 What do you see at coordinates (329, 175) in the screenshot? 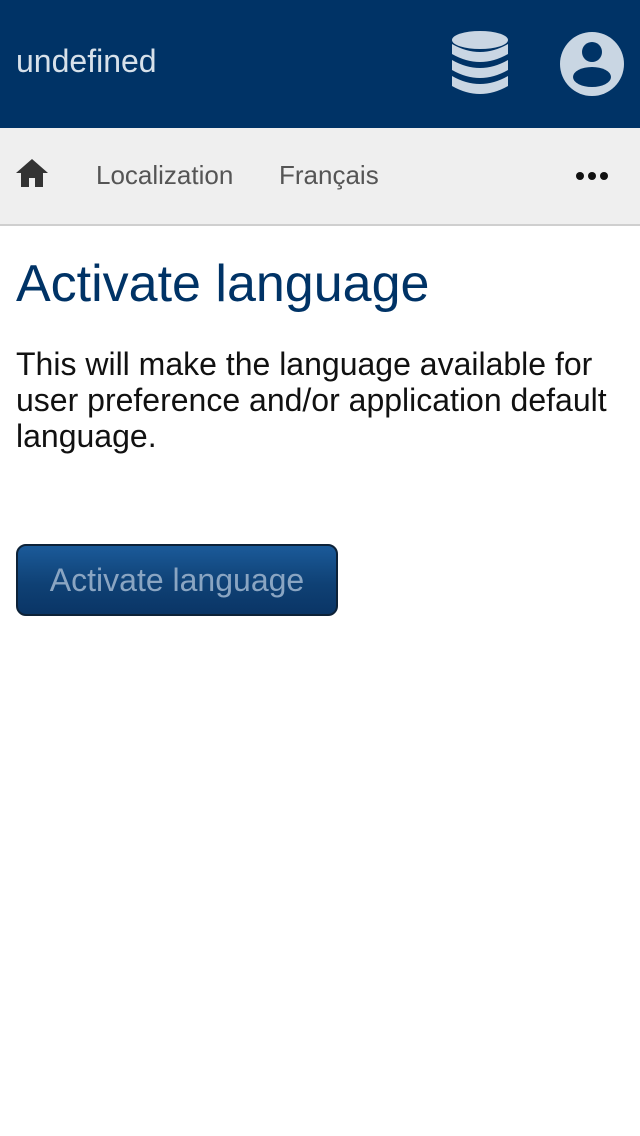
I see `breadcrumb-item-language: Français` at bounding box center [329, 175].